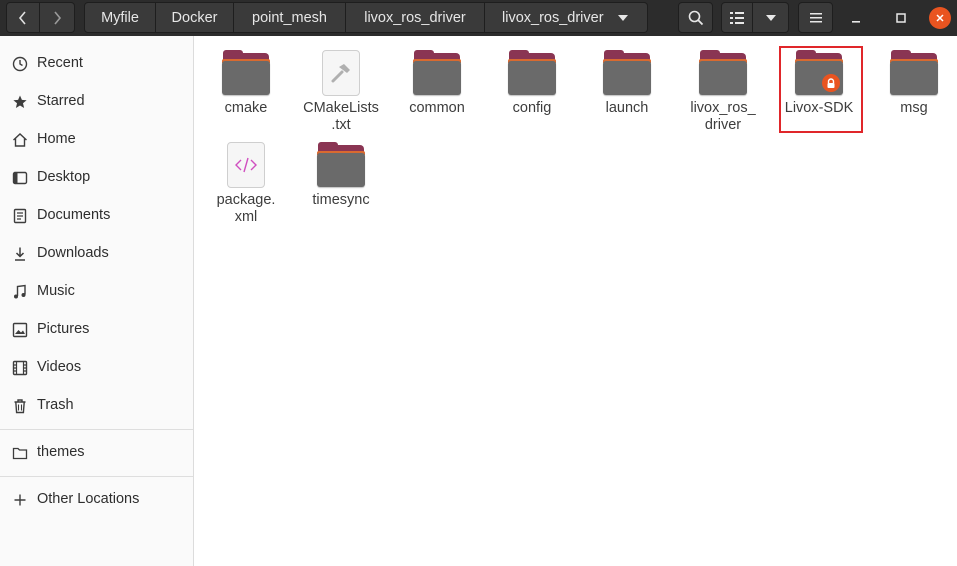 Image resolution: width=957 pixels, height=566 pixels. What do you see at coordinates (415, 17) in the screenshot?
I see `breadcrumb-item: livox_ros_driver` at bounding box center [415, 17].